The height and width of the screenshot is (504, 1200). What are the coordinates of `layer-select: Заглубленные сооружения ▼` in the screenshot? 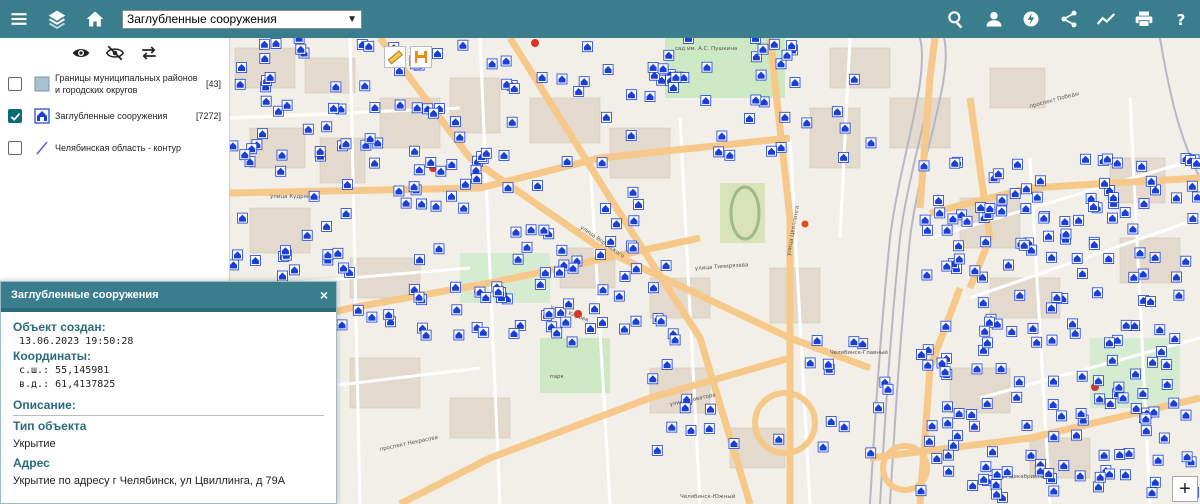 It's located at (242, 19).